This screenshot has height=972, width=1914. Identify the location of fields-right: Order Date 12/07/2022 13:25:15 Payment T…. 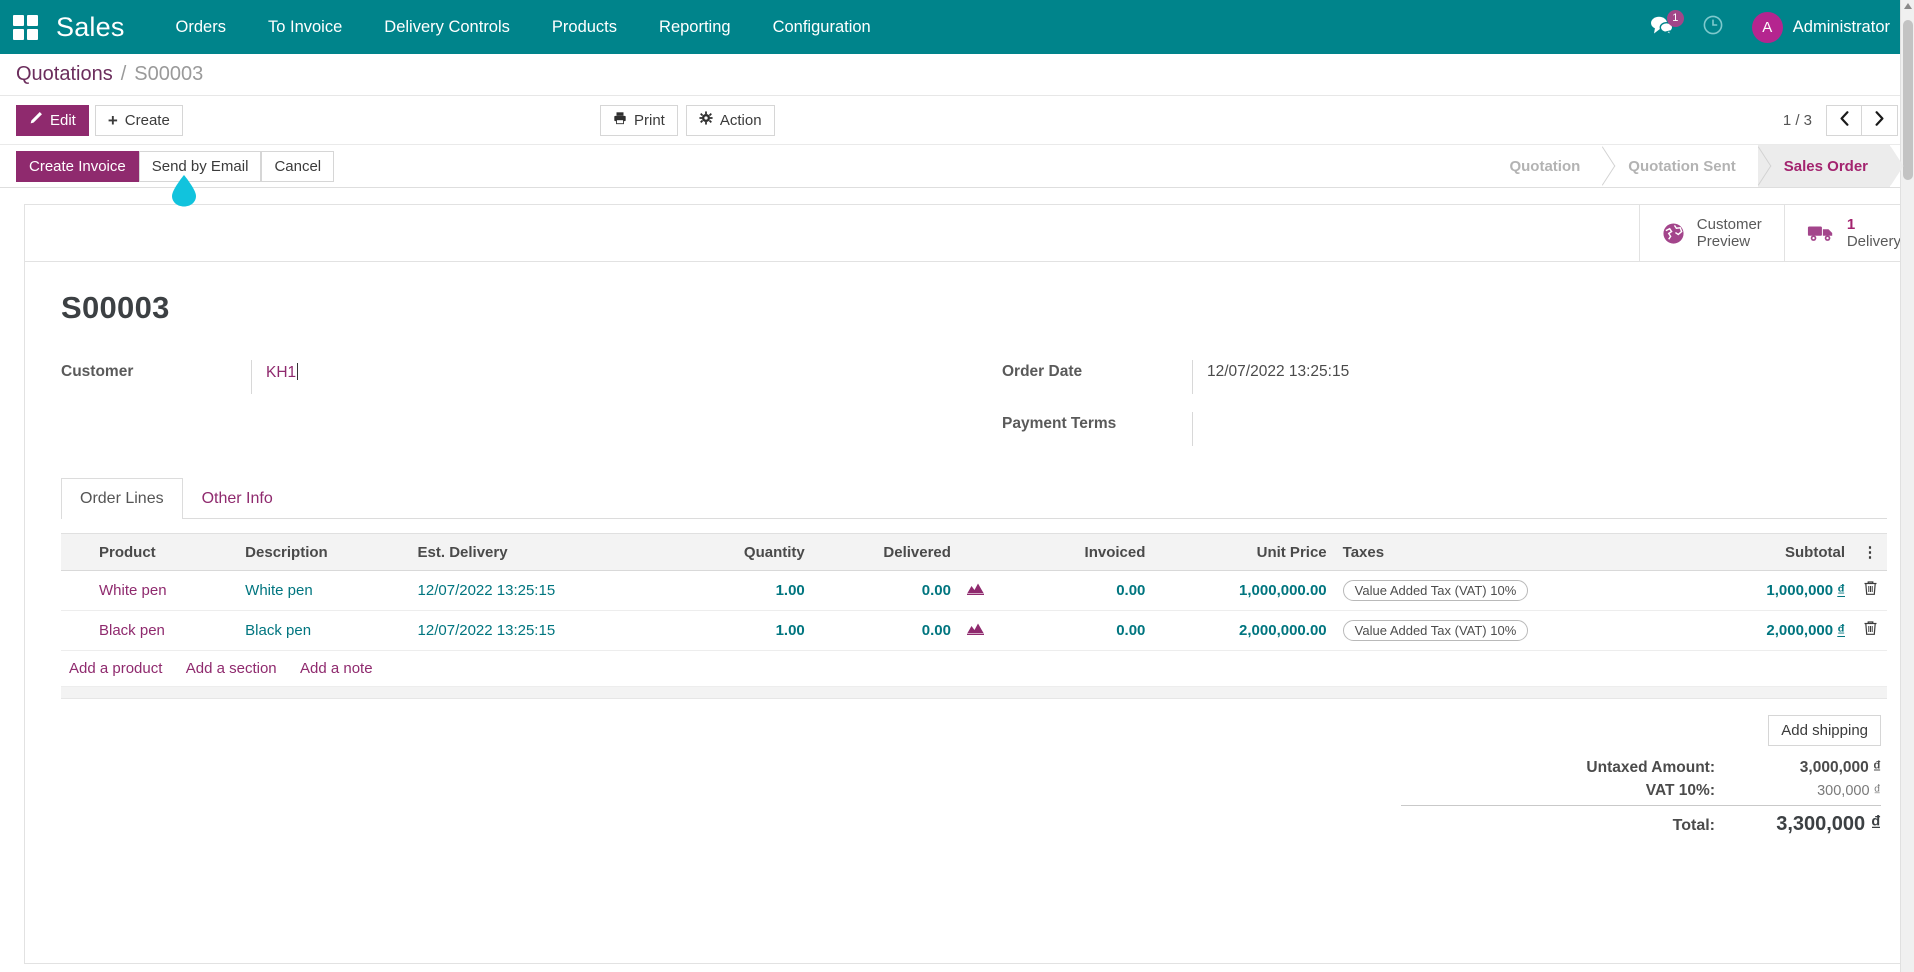
(1444, 412).